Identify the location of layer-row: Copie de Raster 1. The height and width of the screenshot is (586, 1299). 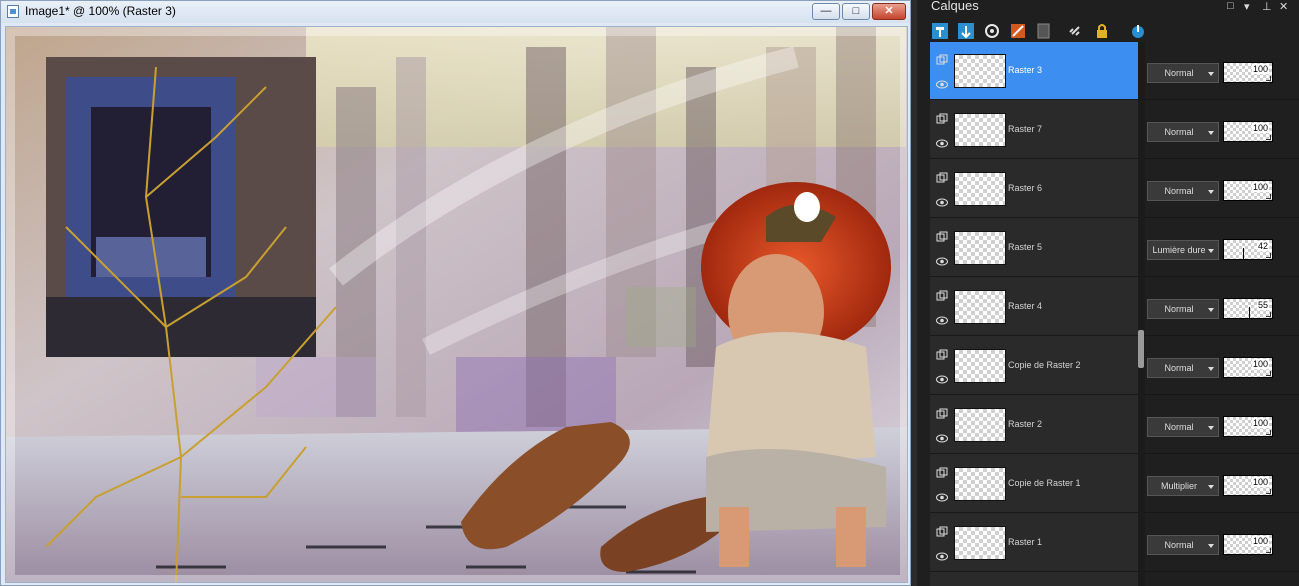
(1034, 484).